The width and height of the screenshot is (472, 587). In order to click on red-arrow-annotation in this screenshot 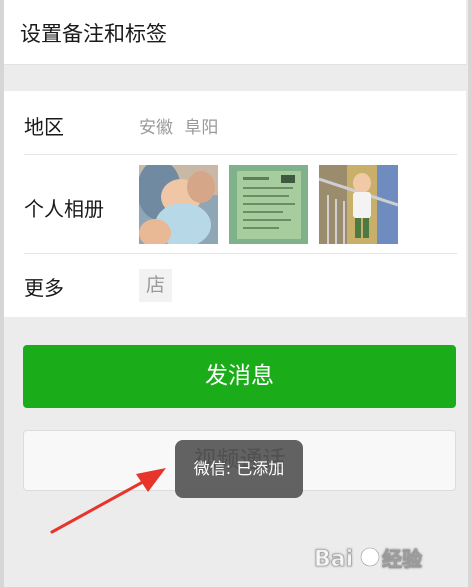, I will do `click(108, 501)`.